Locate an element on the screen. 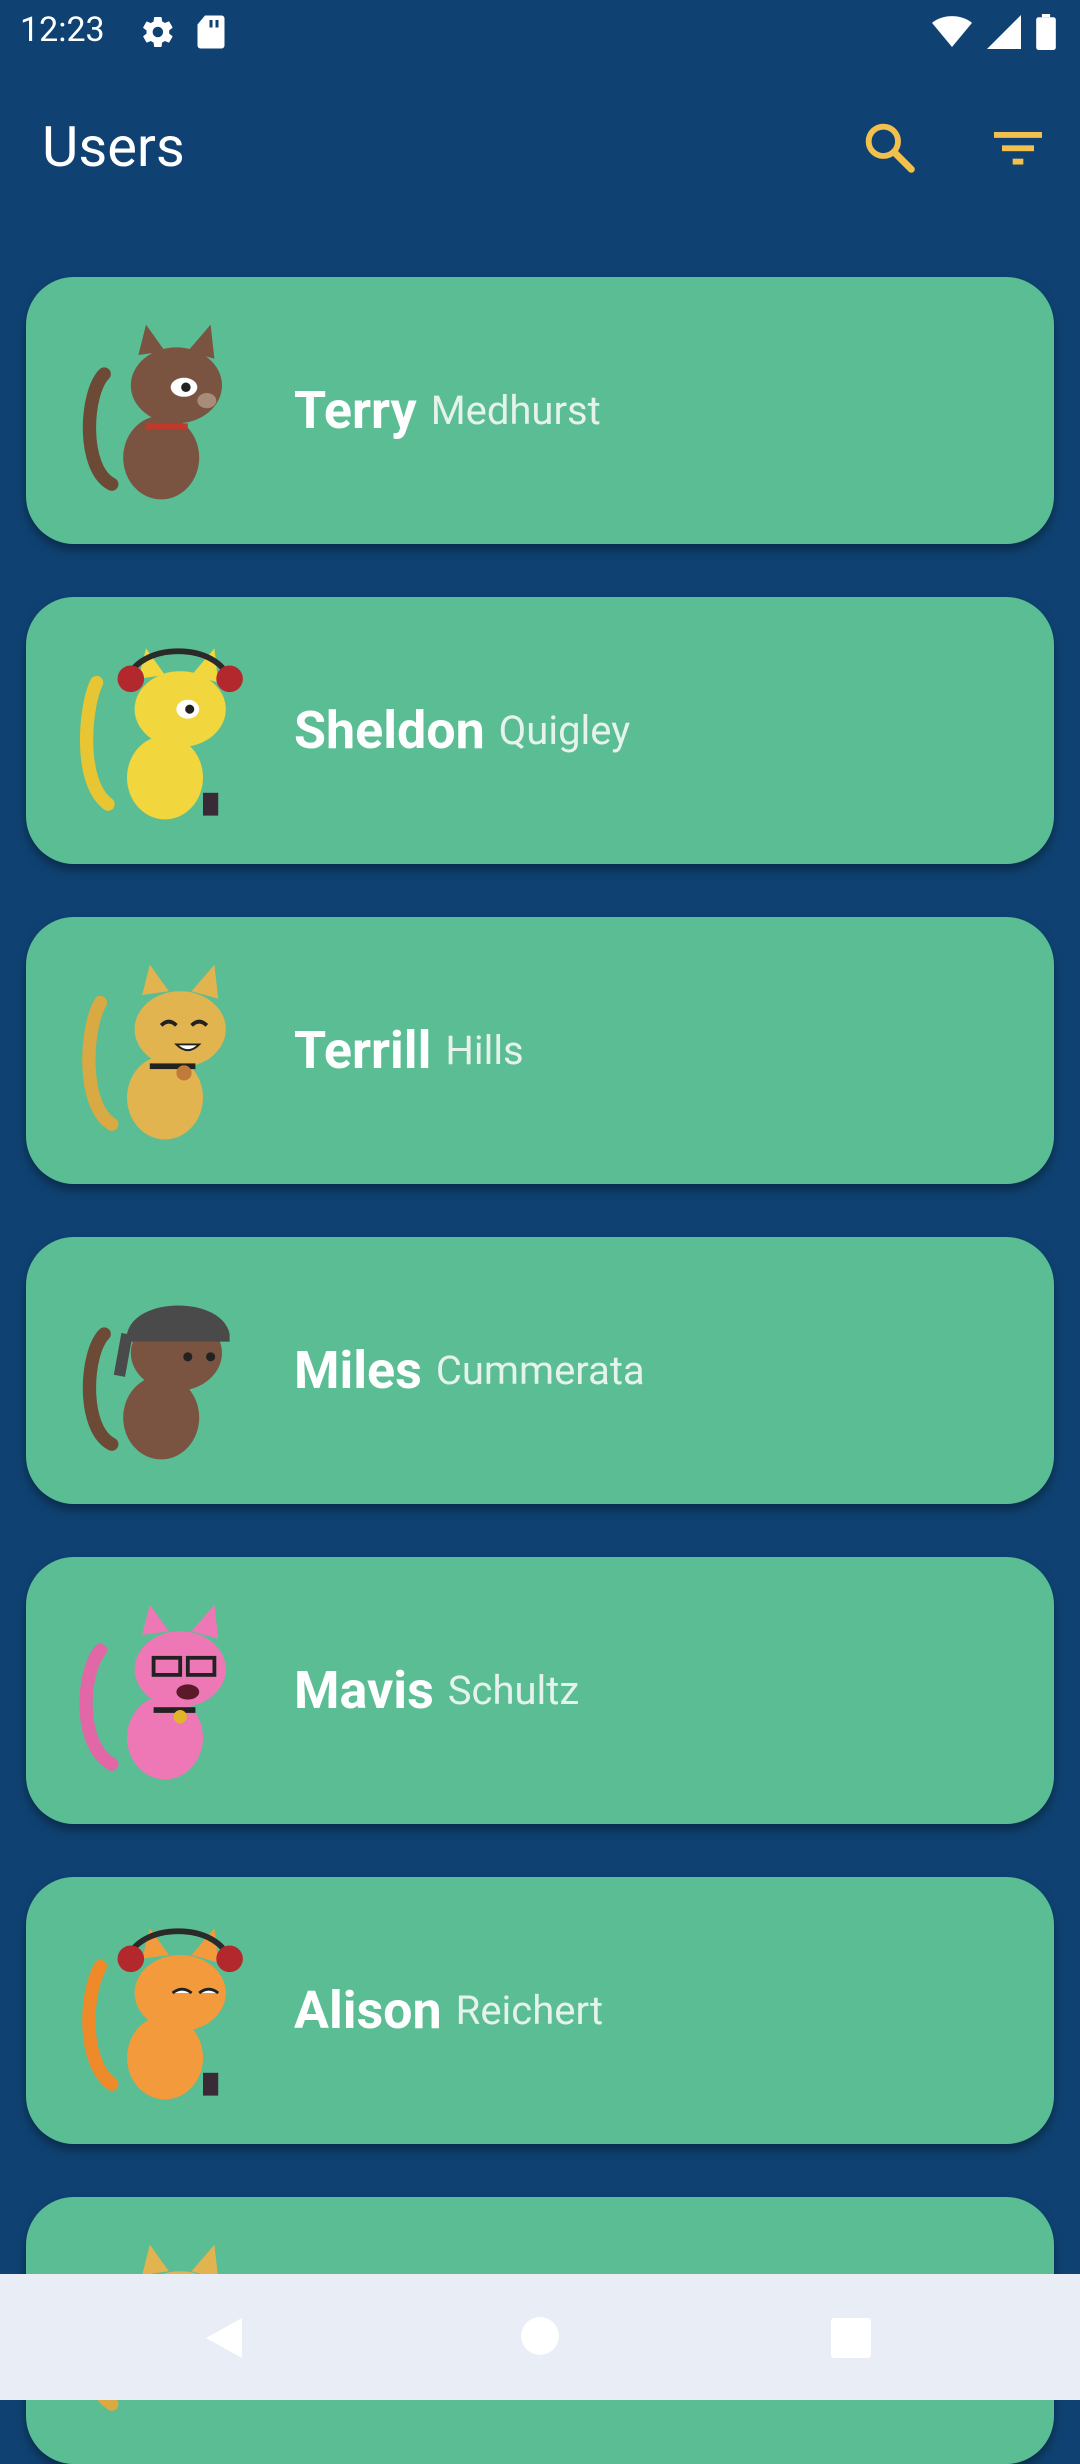  first-name: Miles is located at coordinates (358, 1370).